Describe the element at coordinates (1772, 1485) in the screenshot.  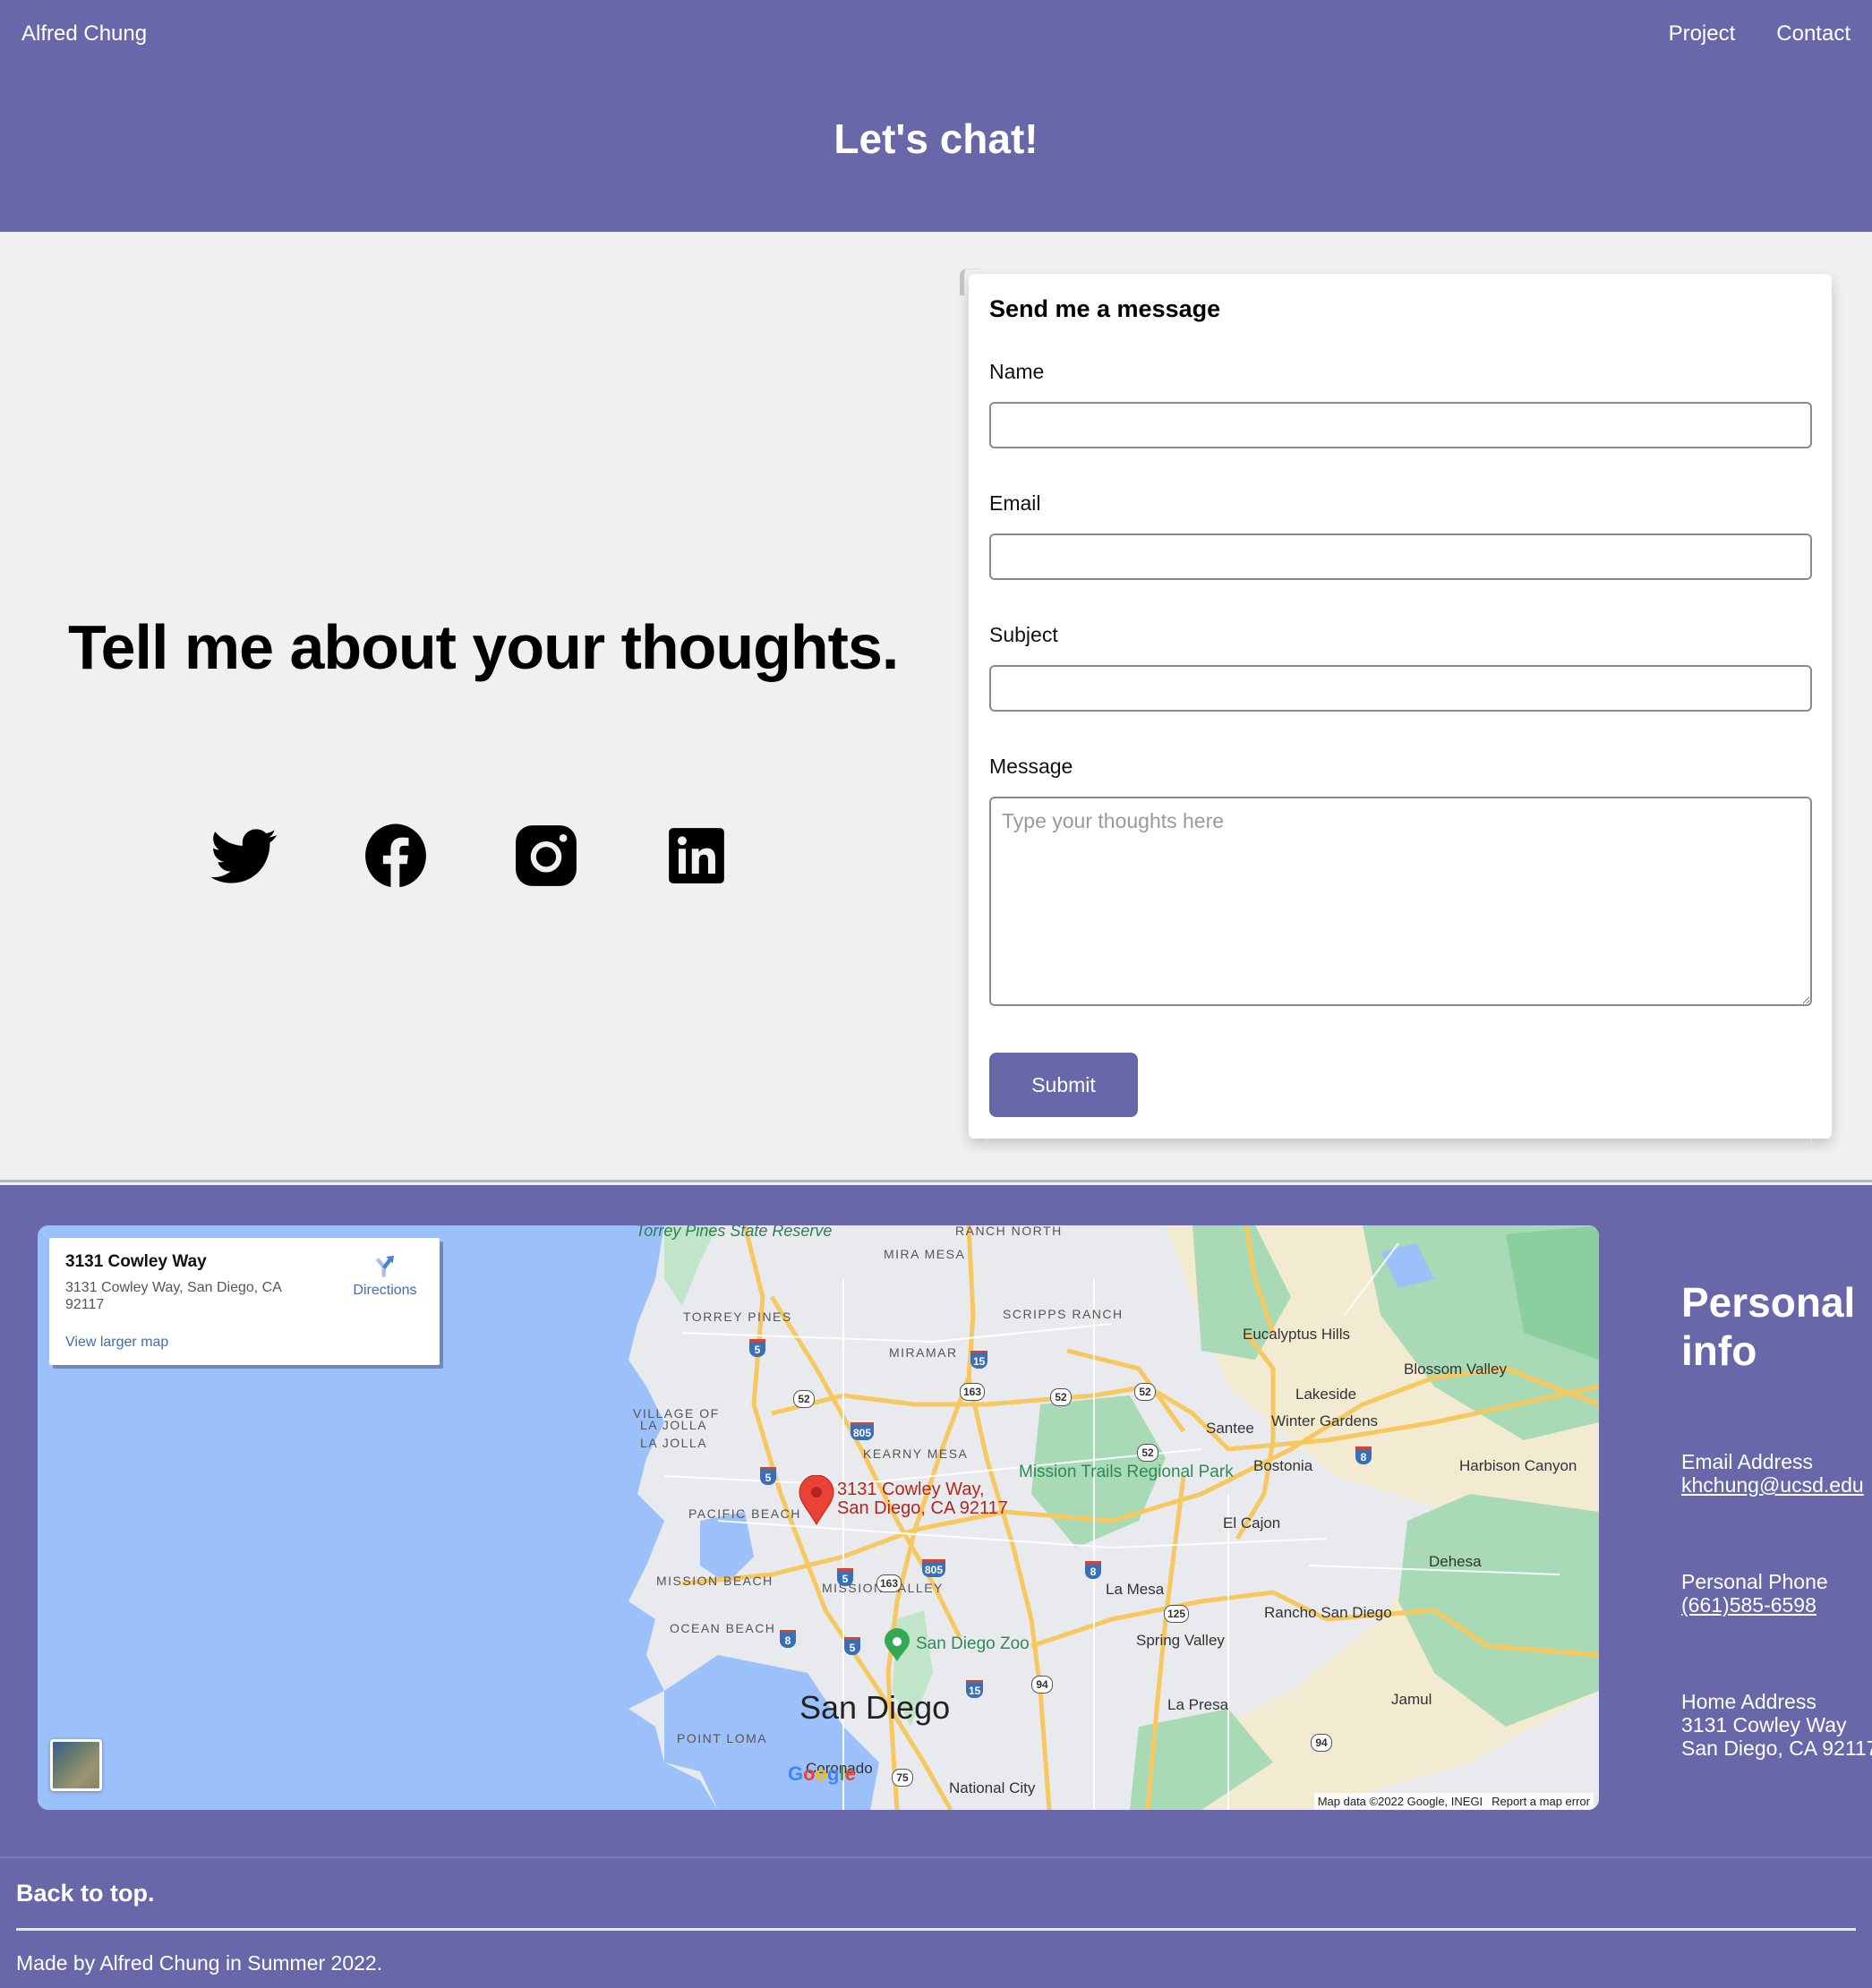
I see `email-link: khchung@ucsd.edu` at that location.